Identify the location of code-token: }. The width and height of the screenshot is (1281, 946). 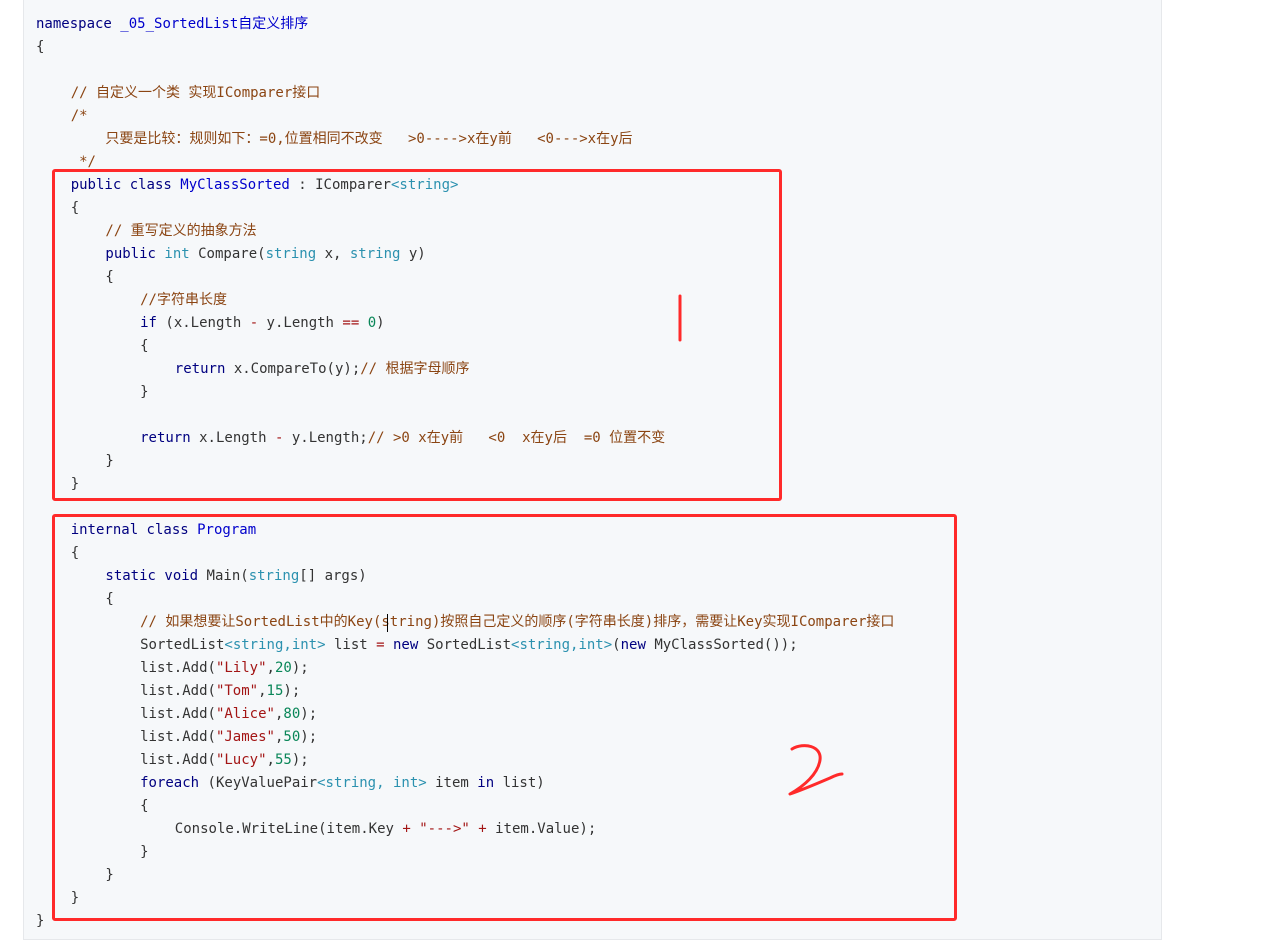
(40, 921).